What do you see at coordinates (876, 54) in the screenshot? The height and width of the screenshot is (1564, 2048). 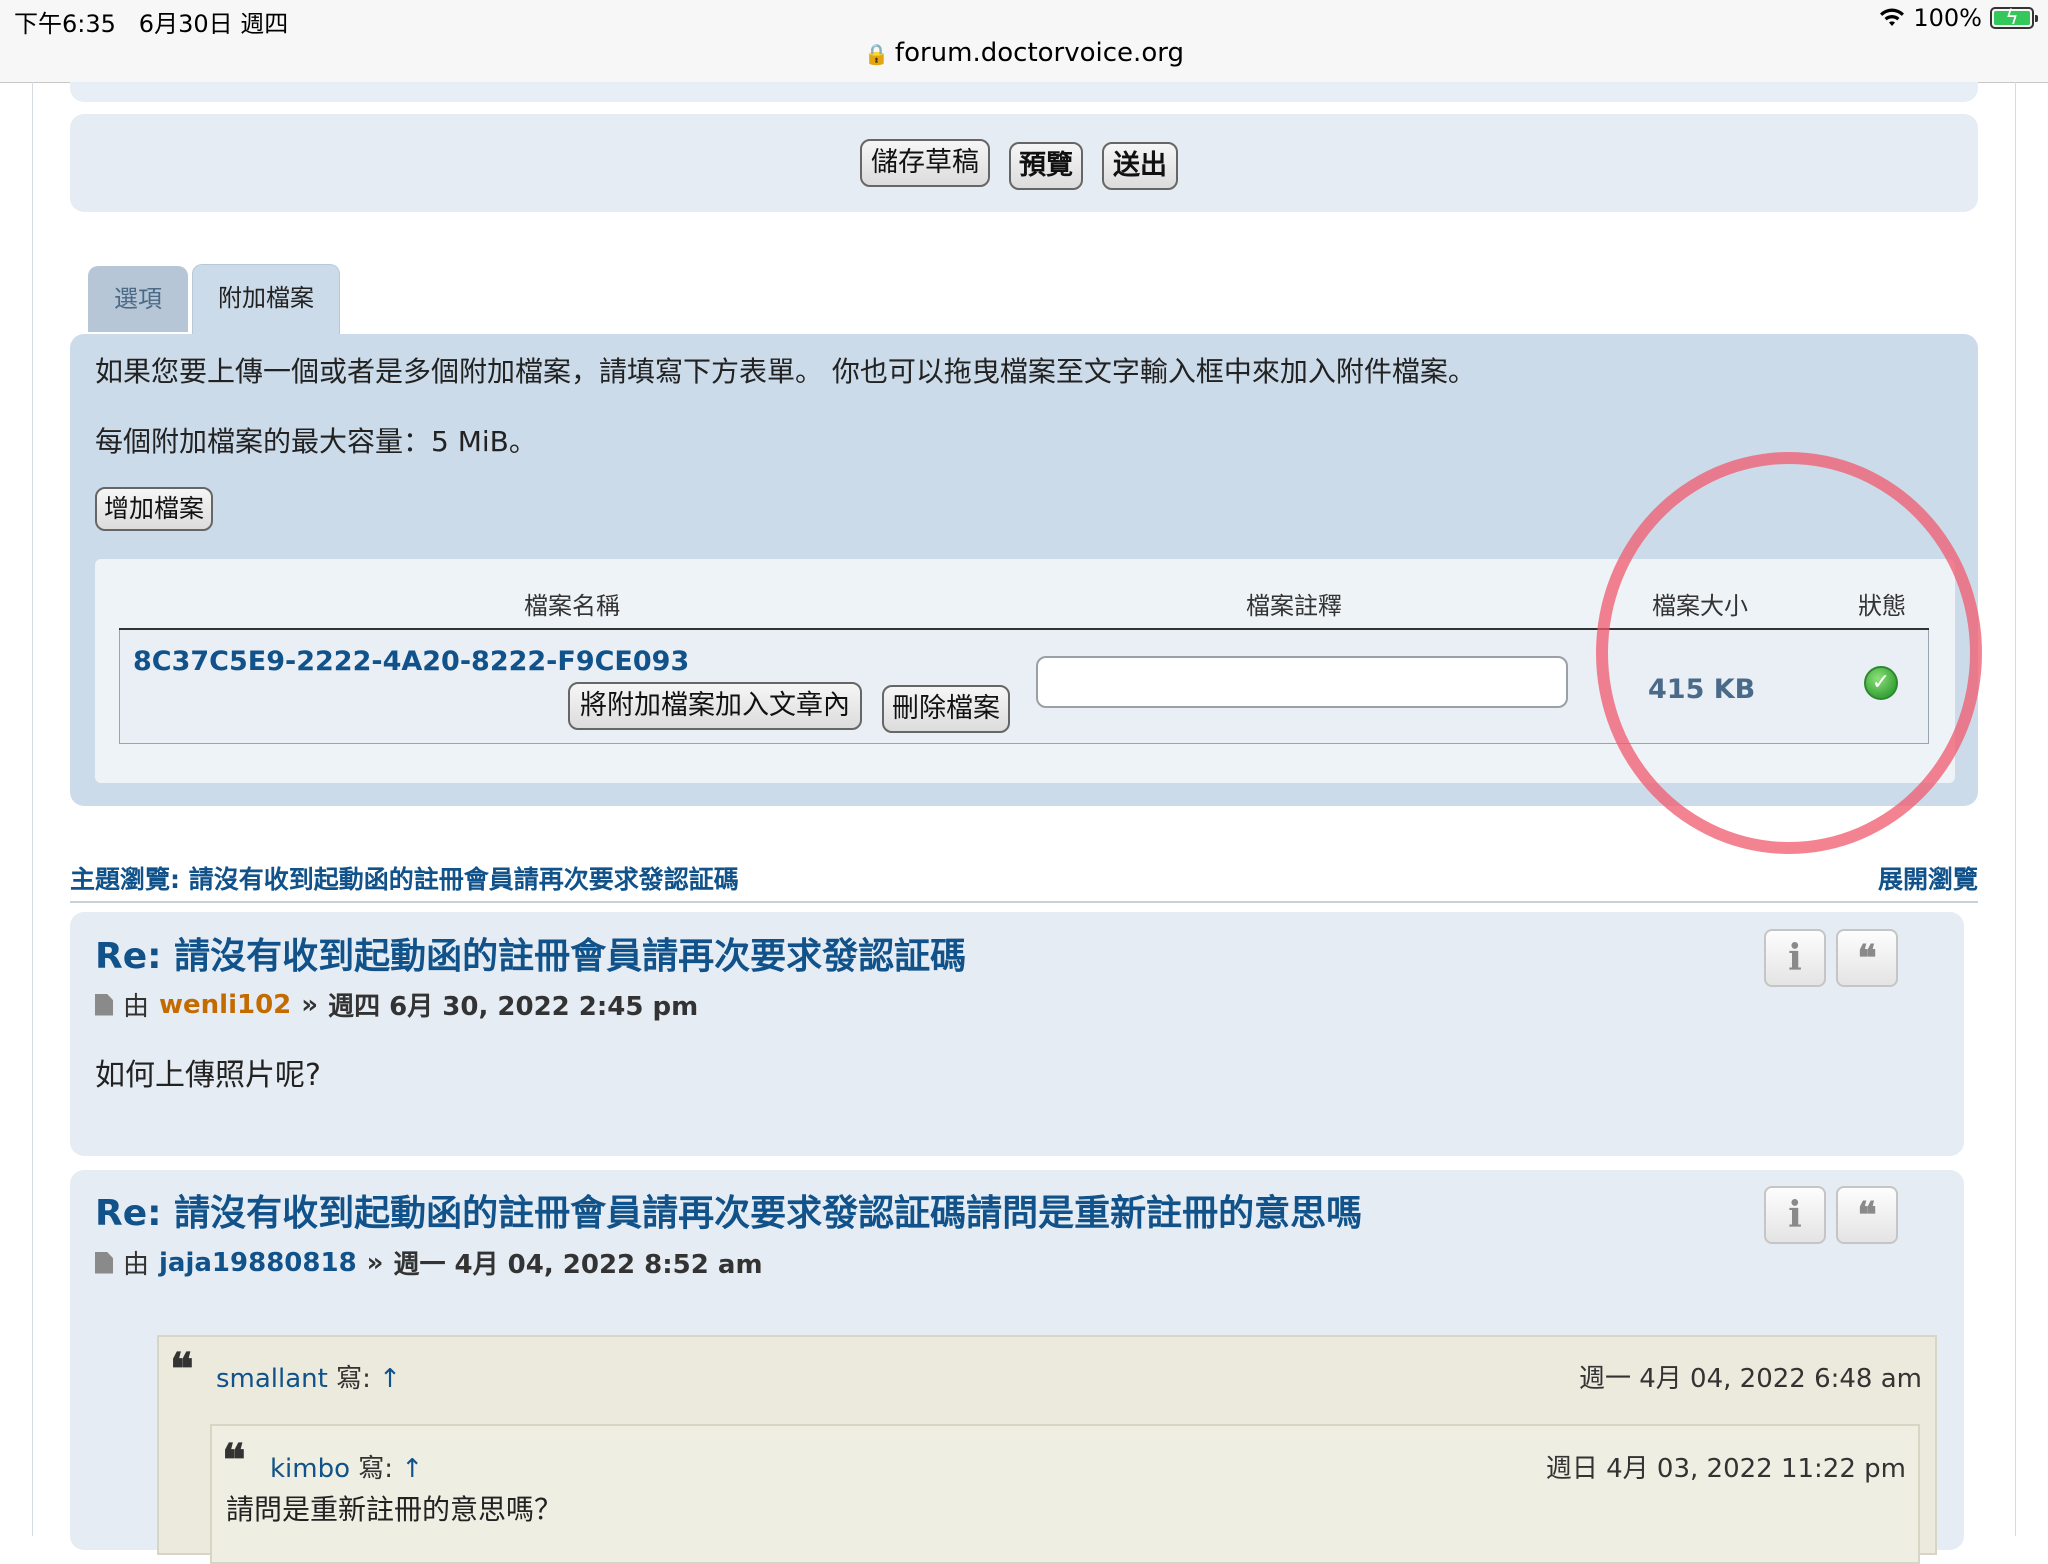 I see `lock-icon: 🔒` at bounding box center [876, 54].